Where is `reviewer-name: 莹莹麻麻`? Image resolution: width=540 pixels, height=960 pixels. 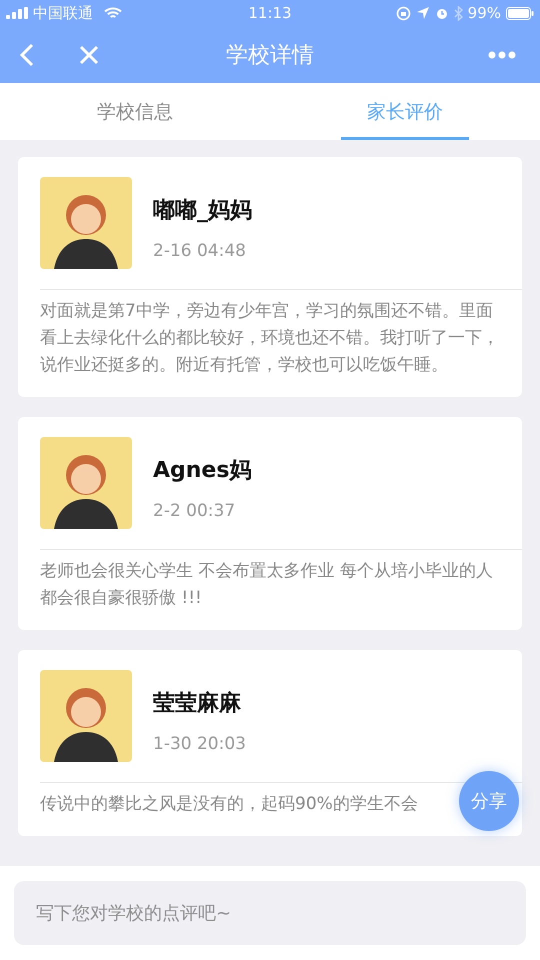 reviewer-name: 莹莹麻麻 is located at coordinates (197, 704).